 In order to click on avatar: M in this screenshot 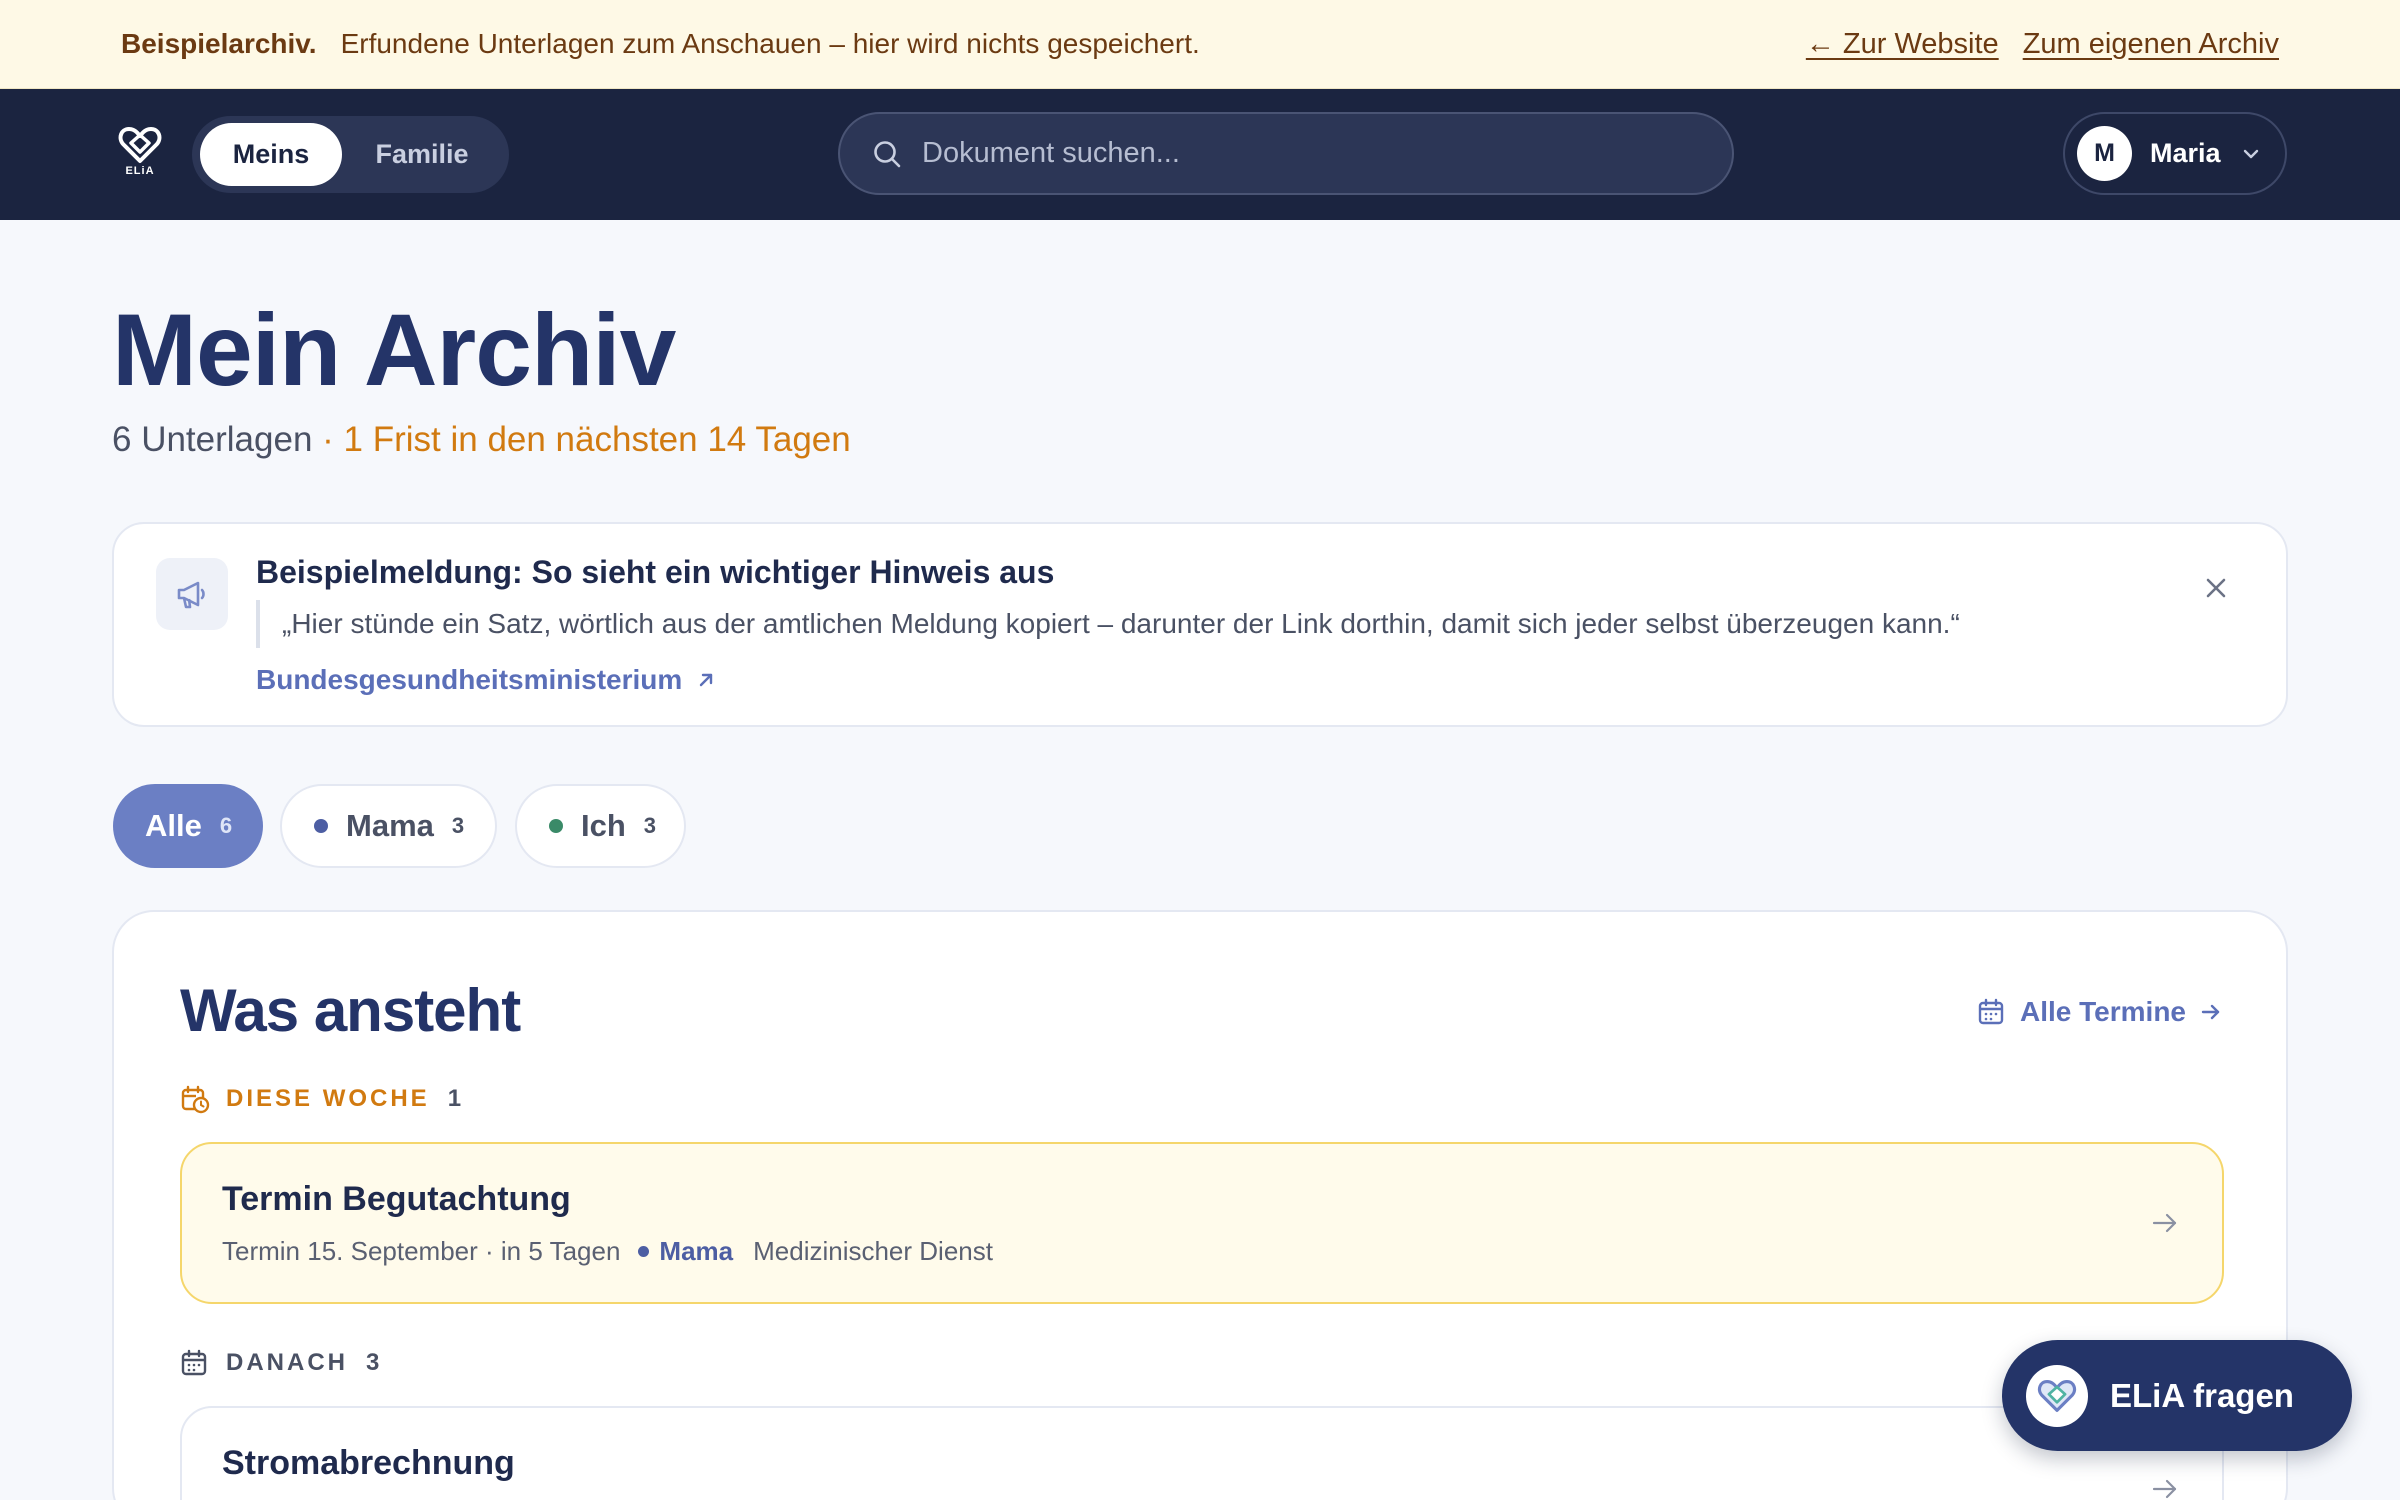, I will do `click(2104, 153)`.